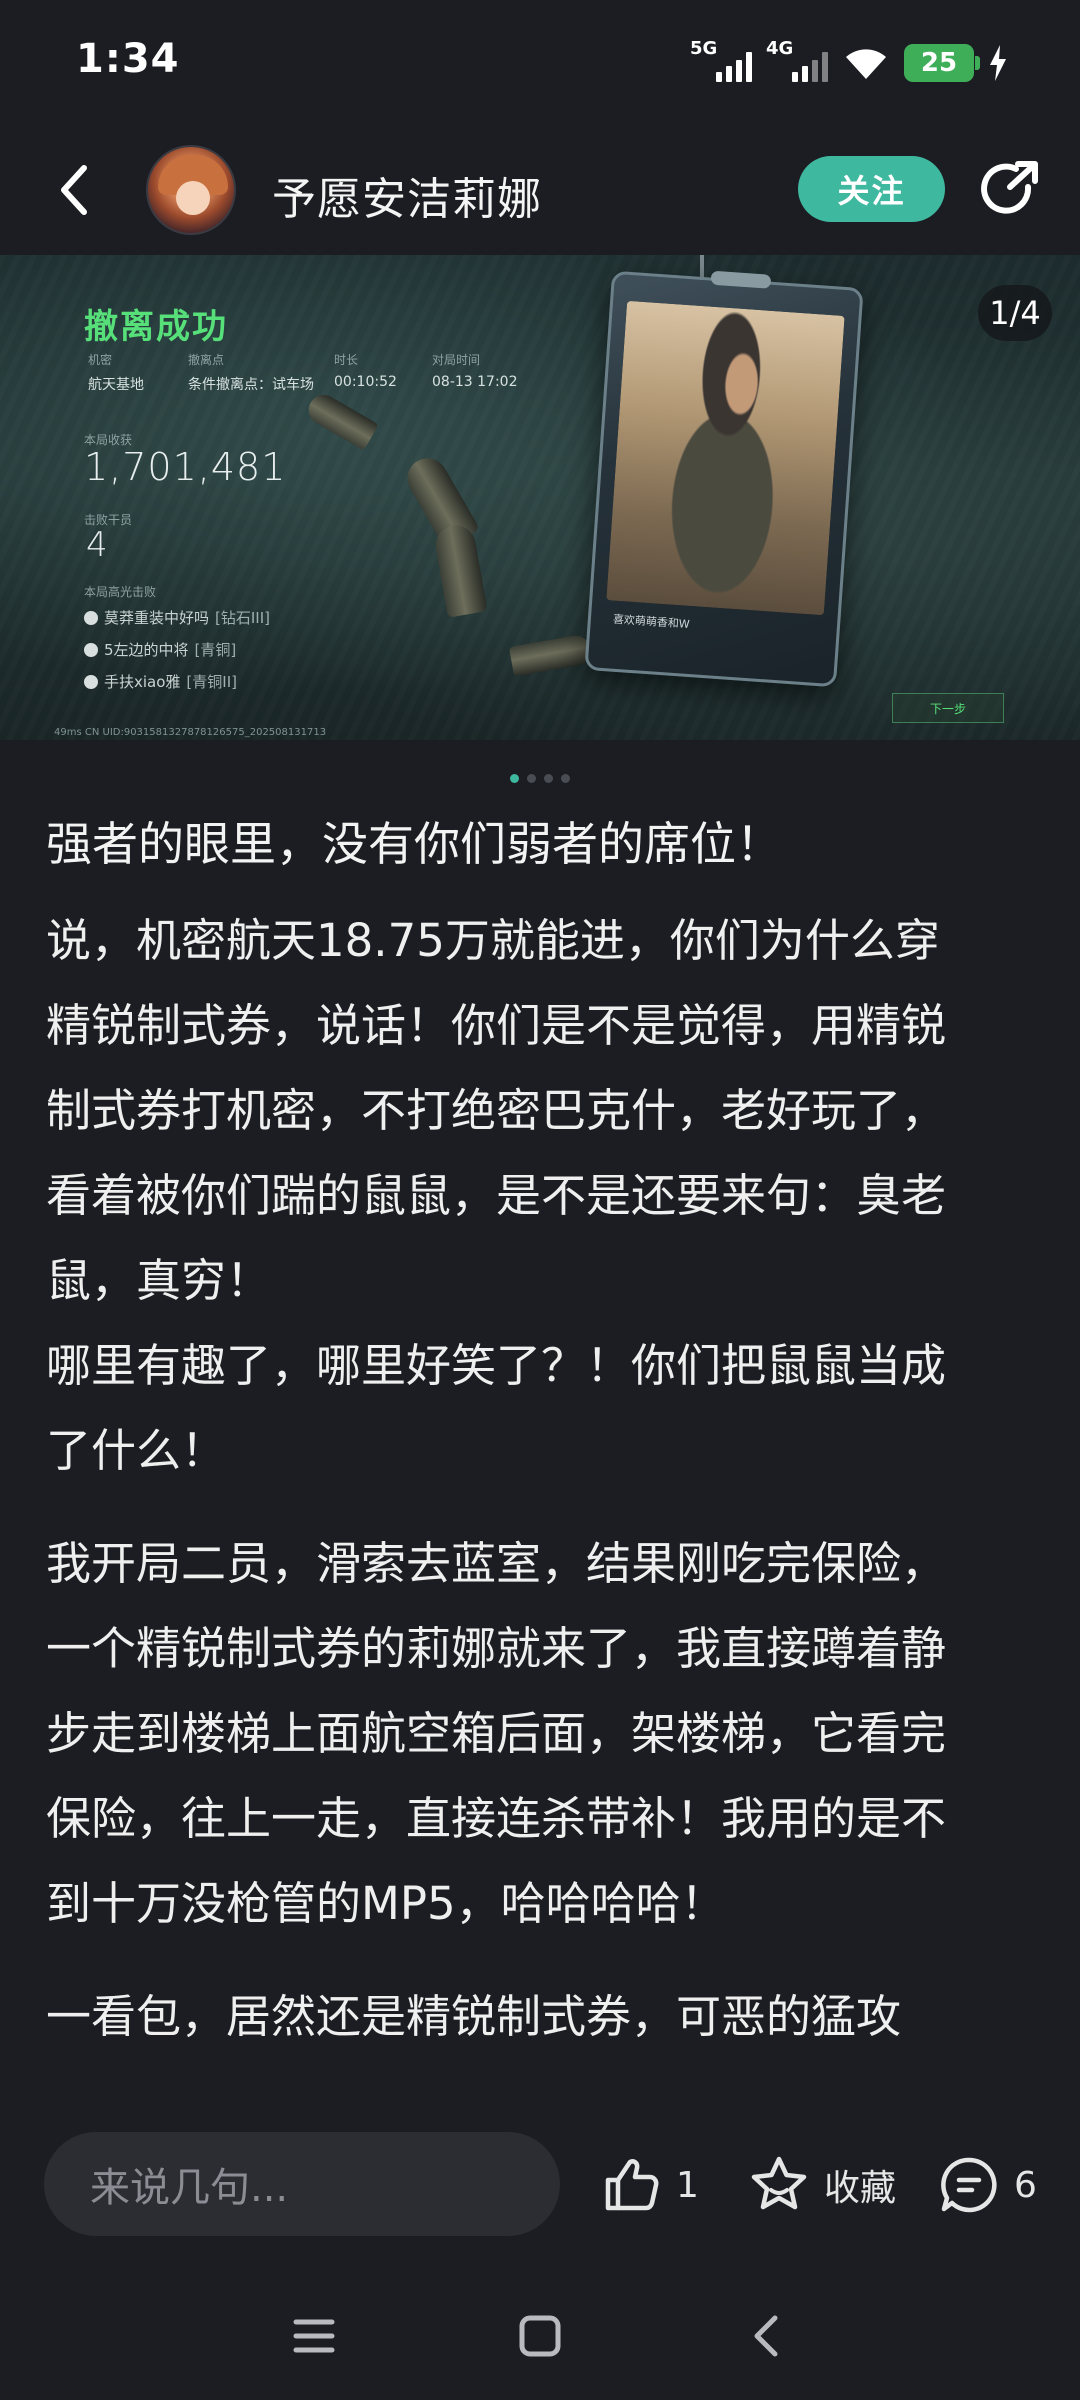 This screenshot has width=1080, height=2400. What do you see at coordinates (206, 360) in the screenshot?
I see `meta-label: 撤离点` at bounding box center [206, 360].